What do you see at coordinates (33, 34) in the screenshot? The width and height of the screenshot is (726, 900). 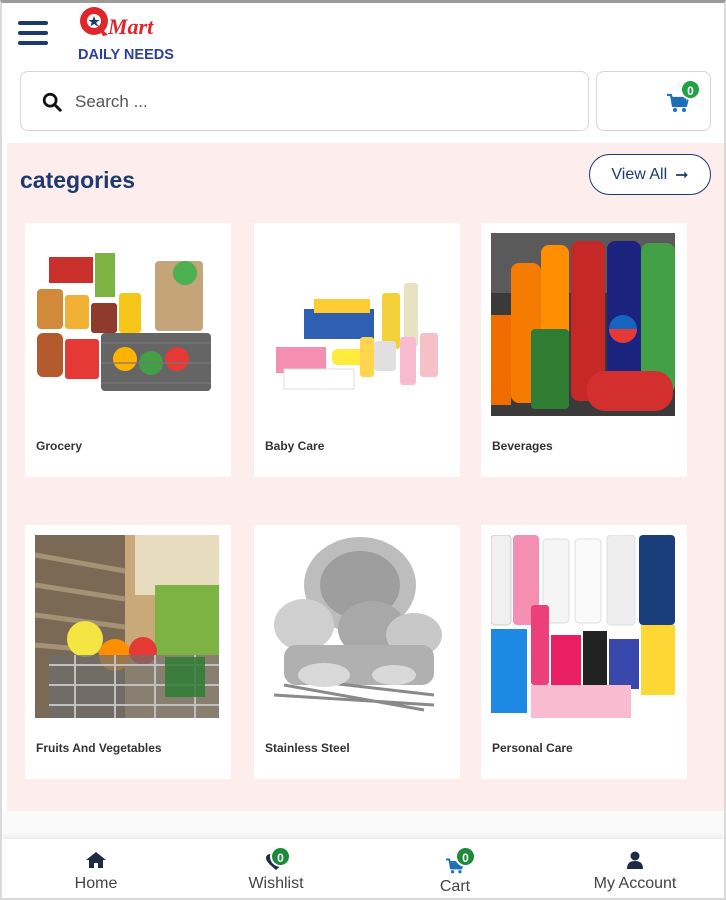 I see `menu-icon` at bounding box center [33, 34].